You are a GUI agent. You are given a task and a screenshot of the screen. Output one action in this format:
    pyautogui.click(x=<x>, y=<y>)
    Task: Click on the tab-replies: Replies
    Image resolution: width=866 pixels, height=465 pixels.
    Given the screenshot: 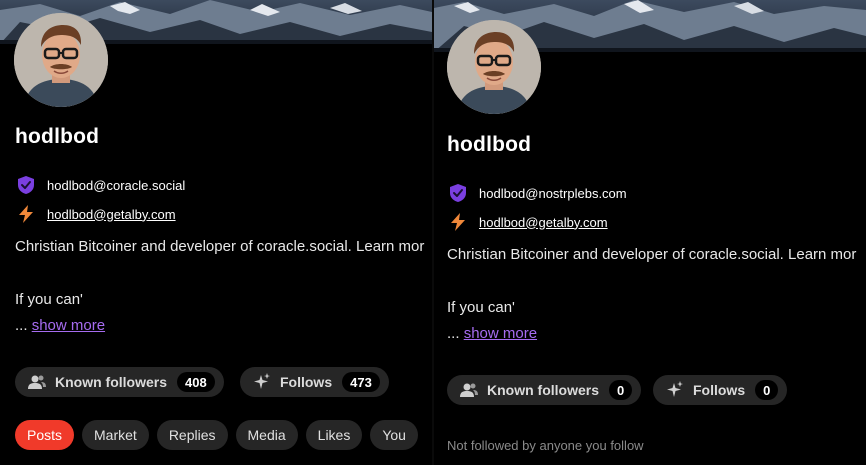 What is the action you would take?
    pyautogui.click(x=192, y=435)
    